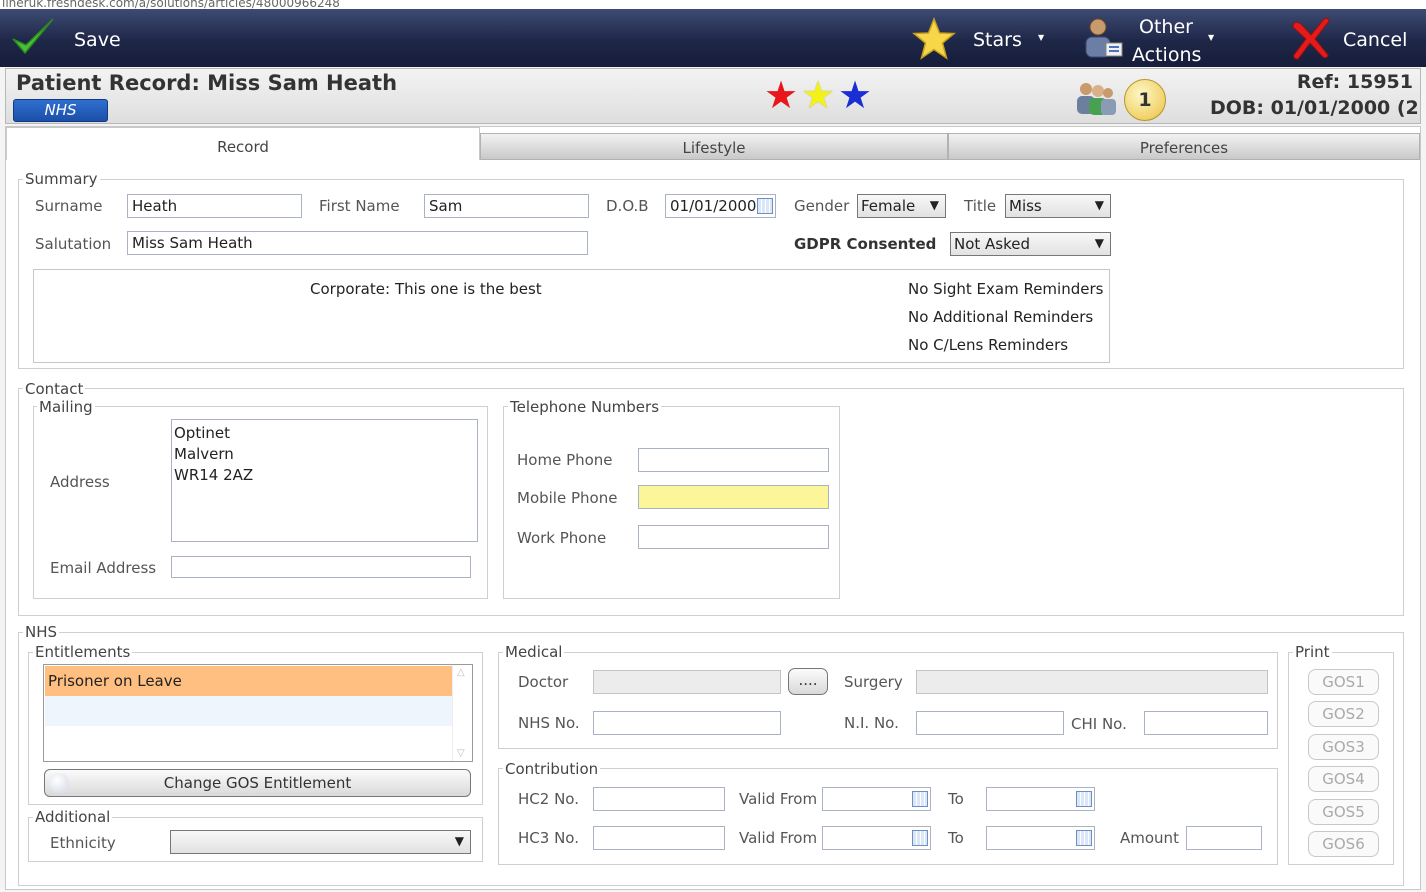 This screenshot has width=1426, height=892. What do you see at coordinates (1092, 682) in the screenshot?
I see `surgery-field` at bounding box center [1092, 682].